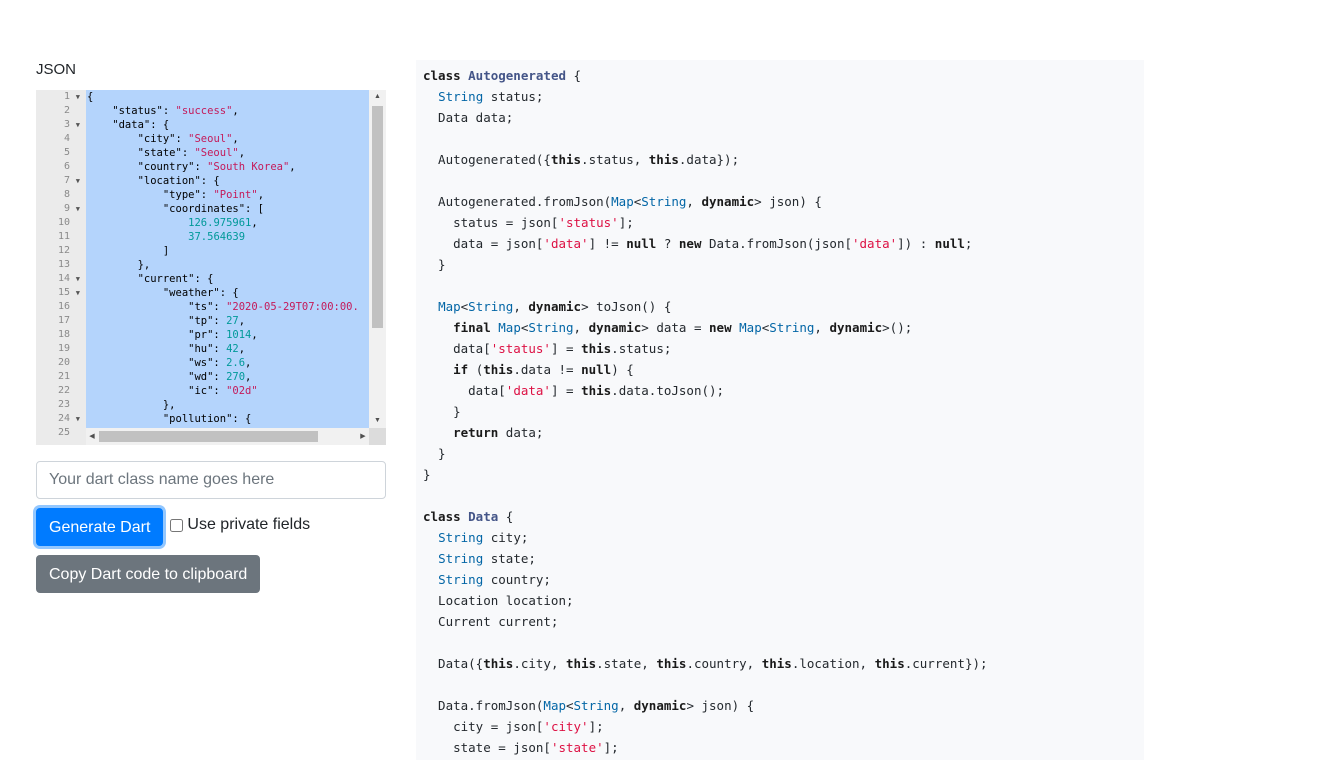  Describe the element at coordinates (566, 243) in the screenshot. I see `dart-token: 'data'` at that location.